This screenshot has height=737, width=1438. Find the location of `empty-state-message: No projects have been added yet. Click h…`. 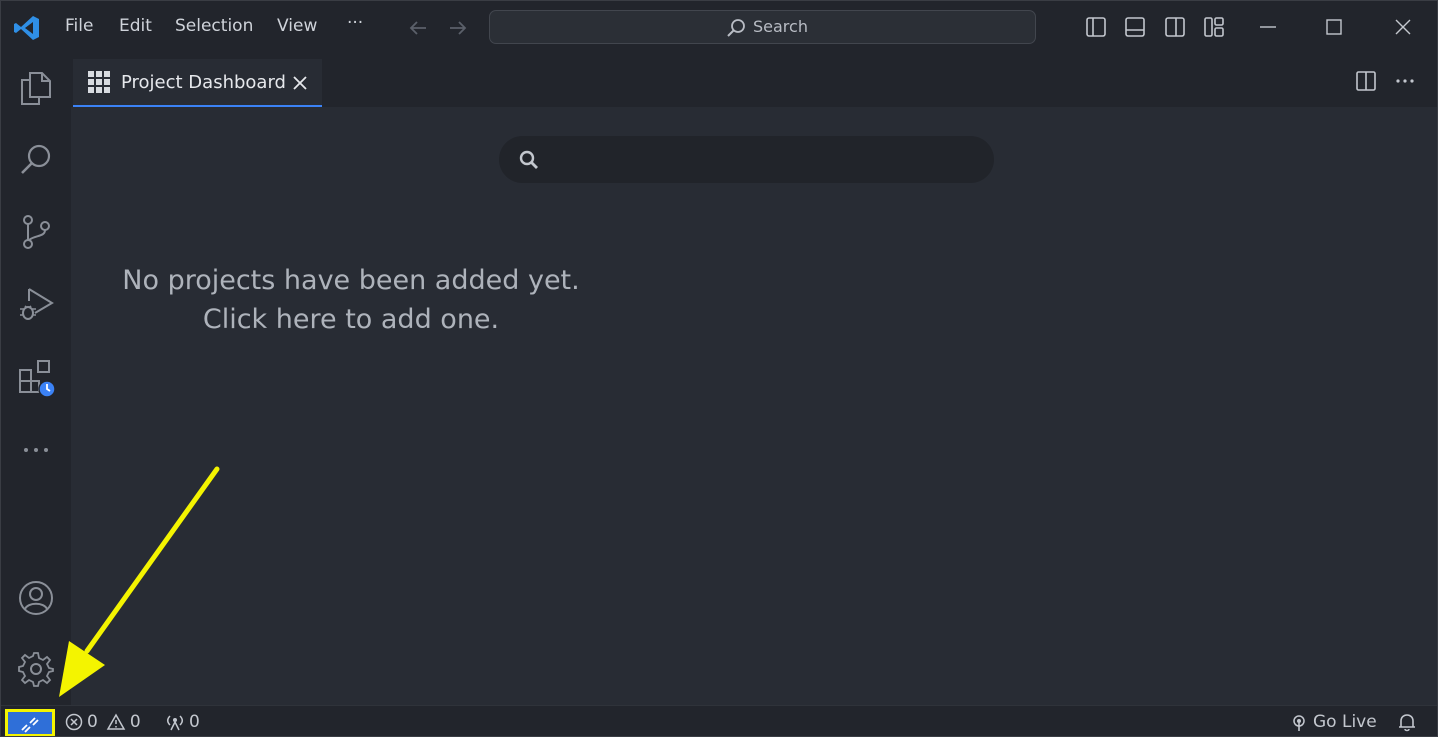

empty-state-message: No projects have been added yet. Click h… is located at coordinates (351, 300).